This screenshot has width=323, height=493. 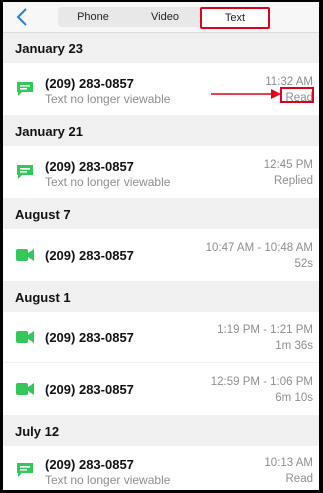 I want to click on segmented-control: Phone Video Text, so click(x=164, y=18).